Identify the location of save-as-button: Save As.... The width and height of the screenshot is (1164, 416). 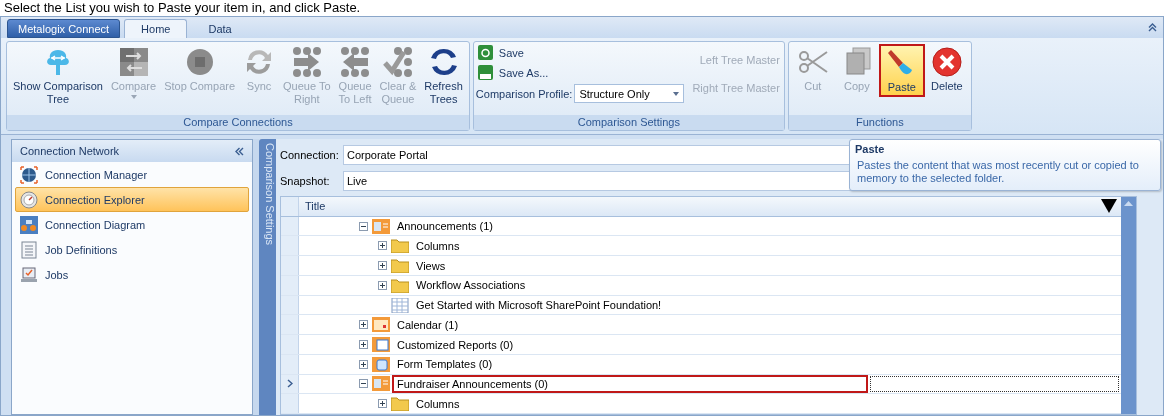
(580, 72).